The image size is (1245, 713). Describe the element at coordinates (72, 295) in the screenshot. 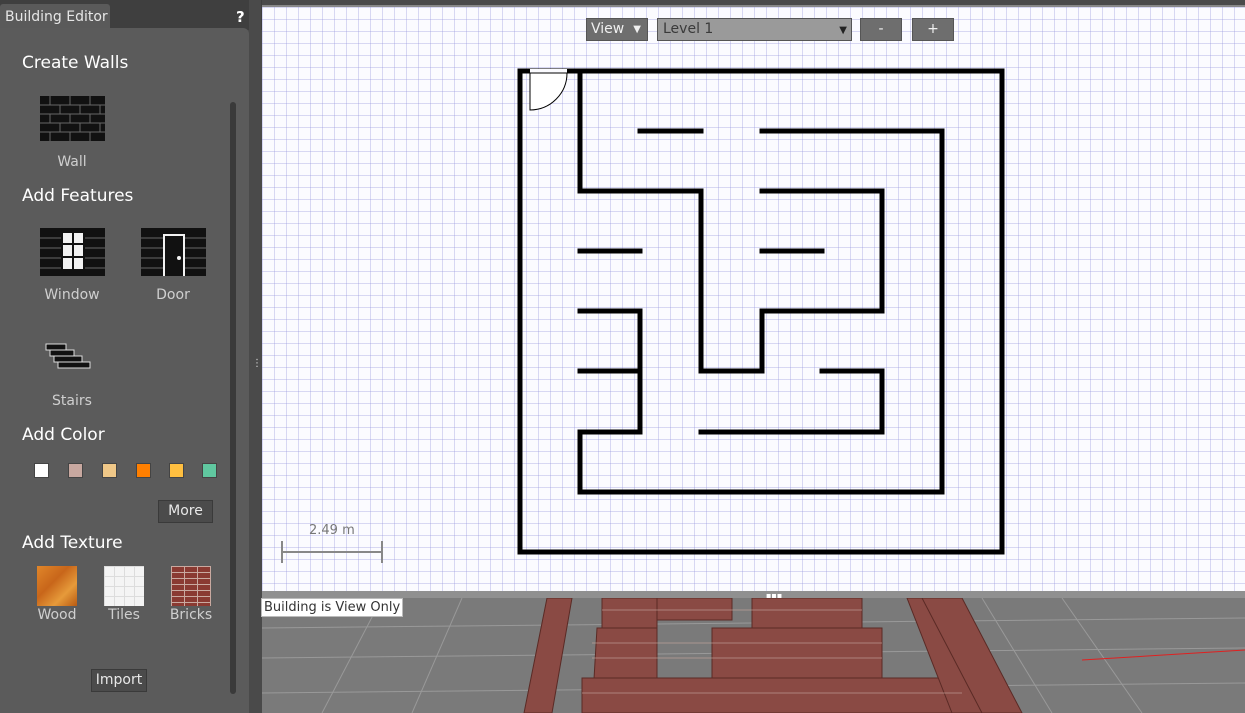

I see `window-label: Window` at that location.